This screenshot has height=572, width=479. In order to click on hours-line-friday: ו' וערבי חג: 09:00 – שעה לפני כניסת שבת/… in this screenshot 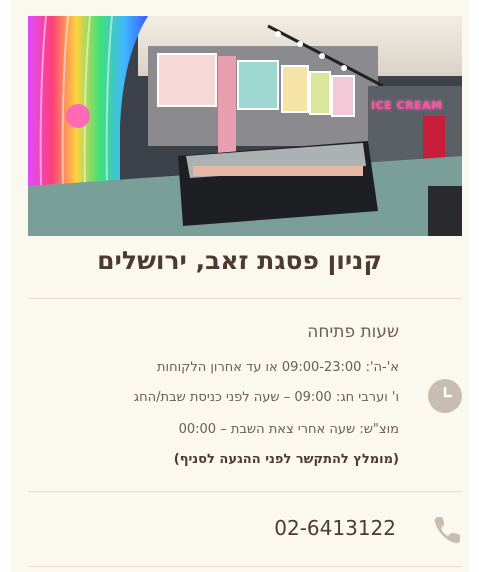, I will do `click(266, 397)`.